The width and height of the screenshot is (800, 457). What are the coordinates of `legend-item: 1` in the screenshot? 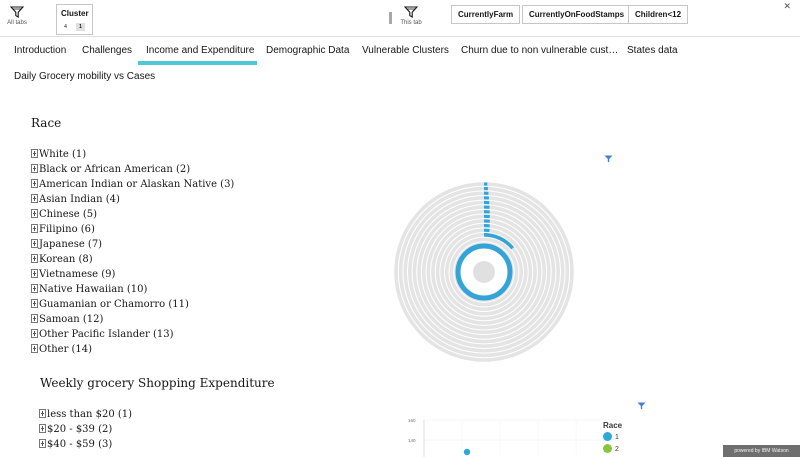 It's located at (612, 438).